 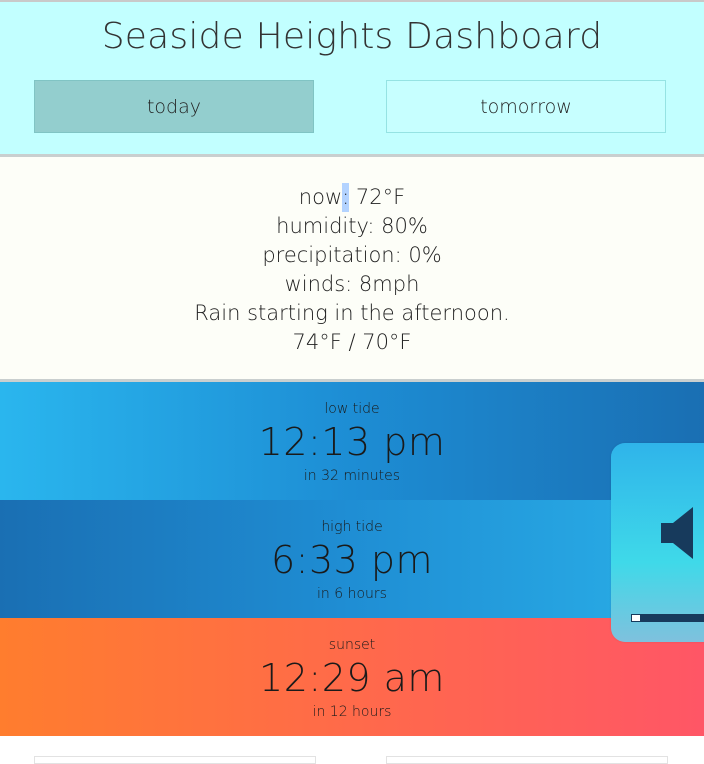 I want to click on now-value: 72°F, so click(x=377, y=197).